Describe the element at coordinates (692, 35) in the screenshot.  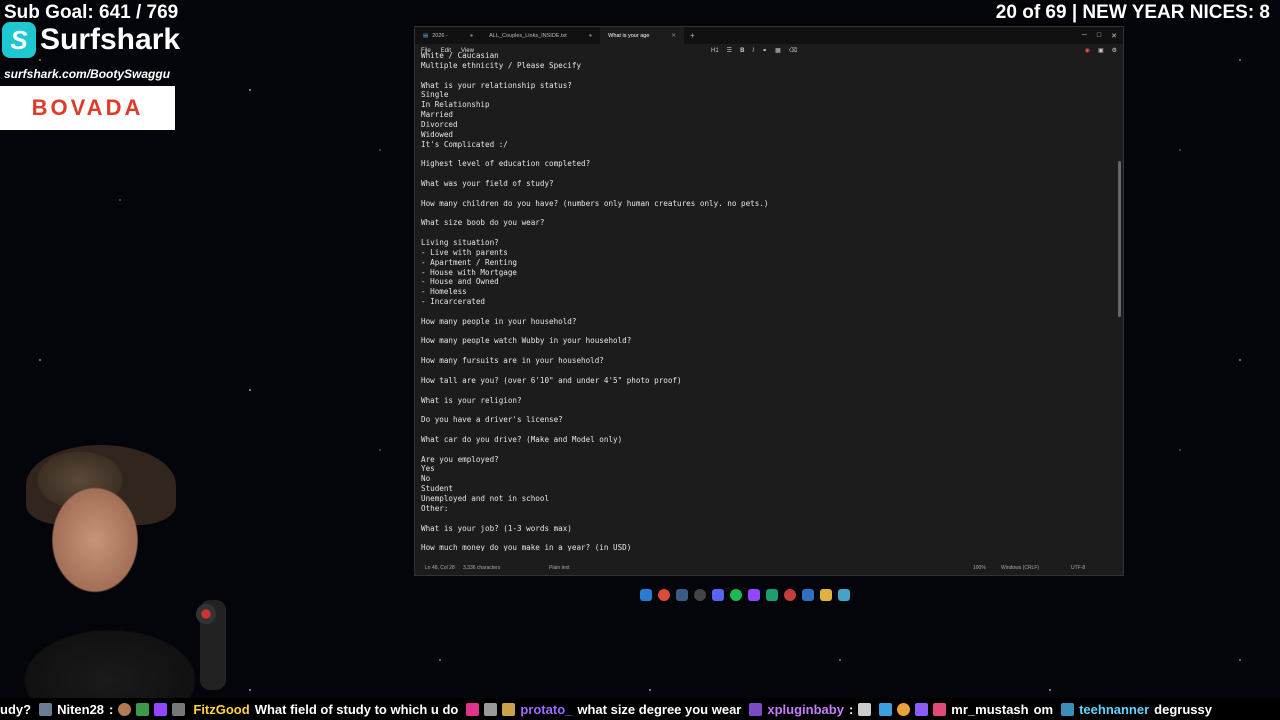
I see `new-tab-button: +` at that location.